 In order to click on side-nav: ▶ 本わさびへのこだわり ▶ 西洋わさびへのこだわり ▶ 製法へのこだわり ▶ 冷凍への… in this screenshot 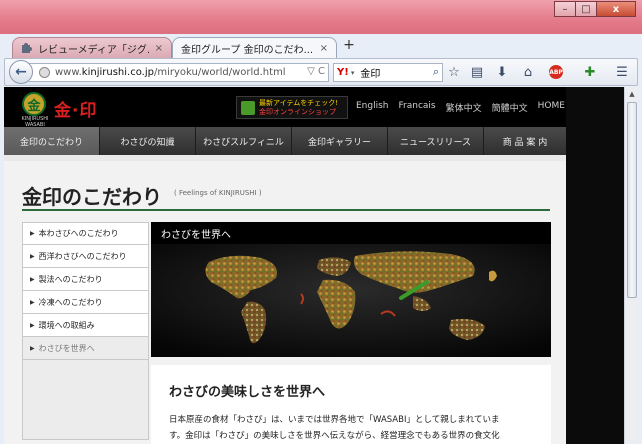, I will do `click(85, 331)`.